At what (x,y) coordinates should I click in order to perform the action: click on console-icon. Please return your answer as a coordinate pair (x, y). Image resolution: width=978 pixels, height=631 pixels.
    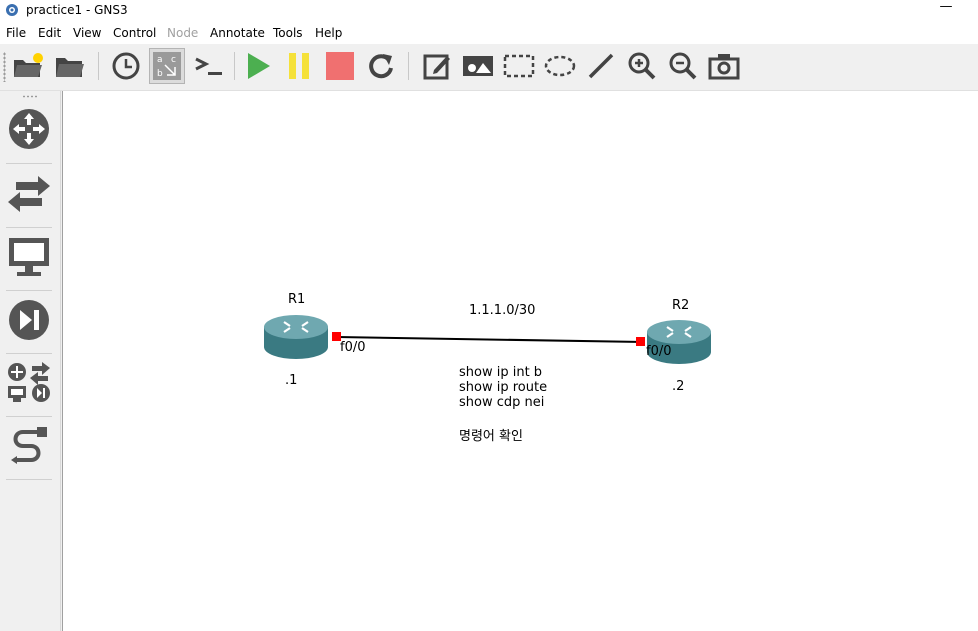
    Looking at the image, I should click on (208, 66).